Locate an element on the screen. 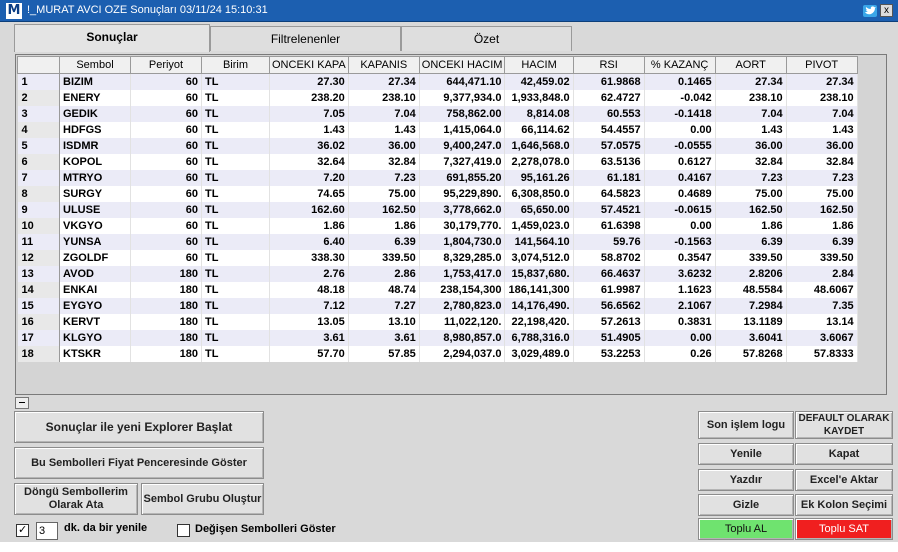 The image size is (898, 552). table-cell: 339.50 is located at coordinates (384, 257).